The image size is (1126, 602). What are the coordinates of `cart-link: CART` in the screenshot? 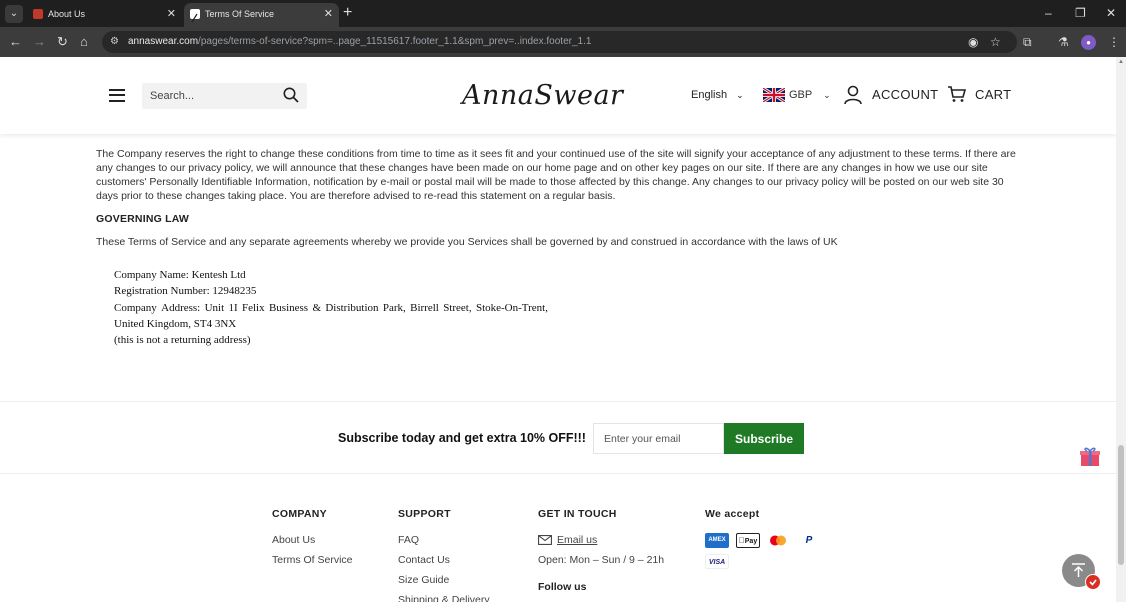 It's located at (993, 95).